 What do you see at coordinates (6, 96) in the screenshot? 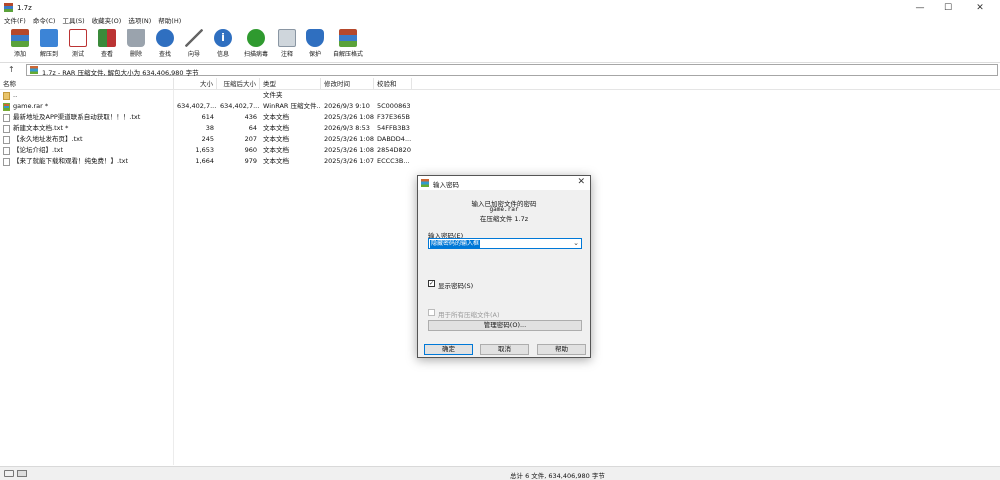
I see `folder-icon` at bounding box center [6, 96].